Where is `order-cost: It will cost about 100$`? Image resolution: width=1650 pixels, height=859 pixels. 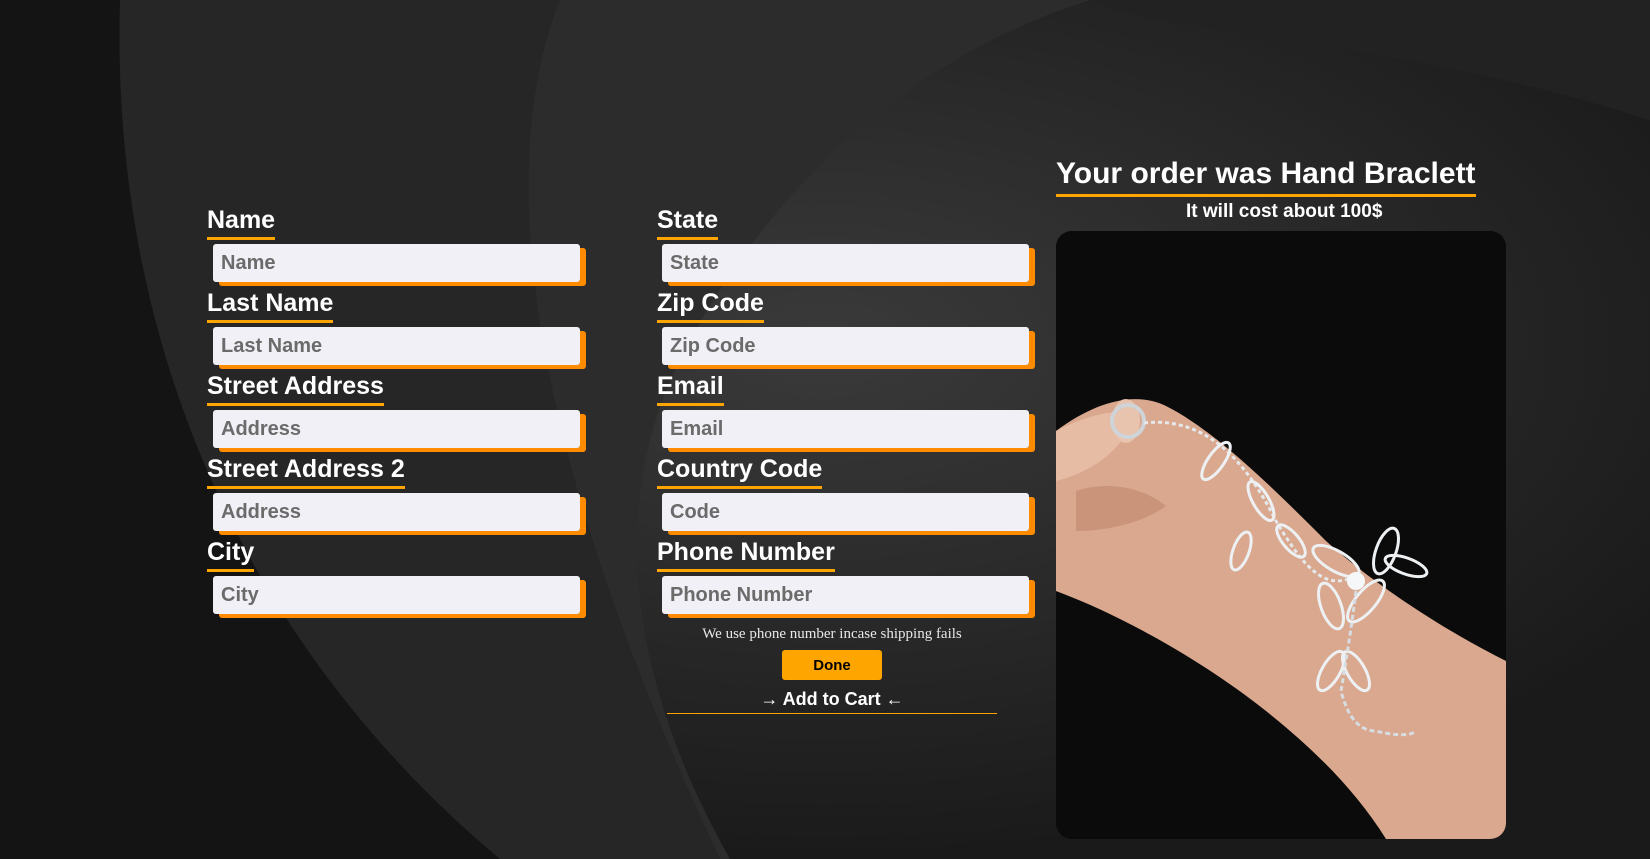 order-cost: It will cost about 100$ is located at coordinates (1284, 211).